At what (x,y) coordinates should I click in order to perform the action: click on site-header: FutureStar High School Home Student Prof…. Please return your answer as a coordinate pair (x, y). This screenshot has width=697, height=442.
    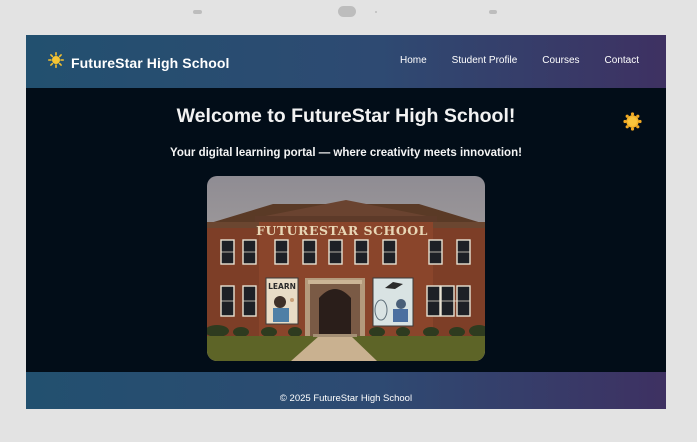
    Looking at the image, I should click on (346, 61).